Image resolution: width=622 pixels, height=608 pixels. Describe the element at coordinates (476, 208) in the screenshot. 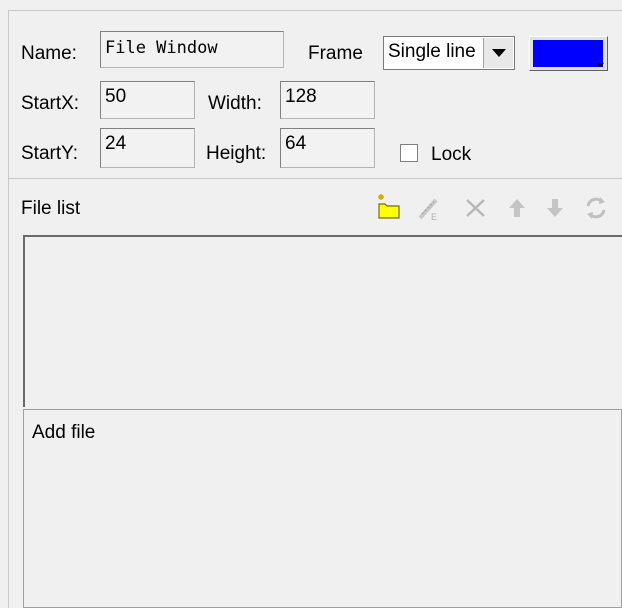

I see `delete-icon` at that location.